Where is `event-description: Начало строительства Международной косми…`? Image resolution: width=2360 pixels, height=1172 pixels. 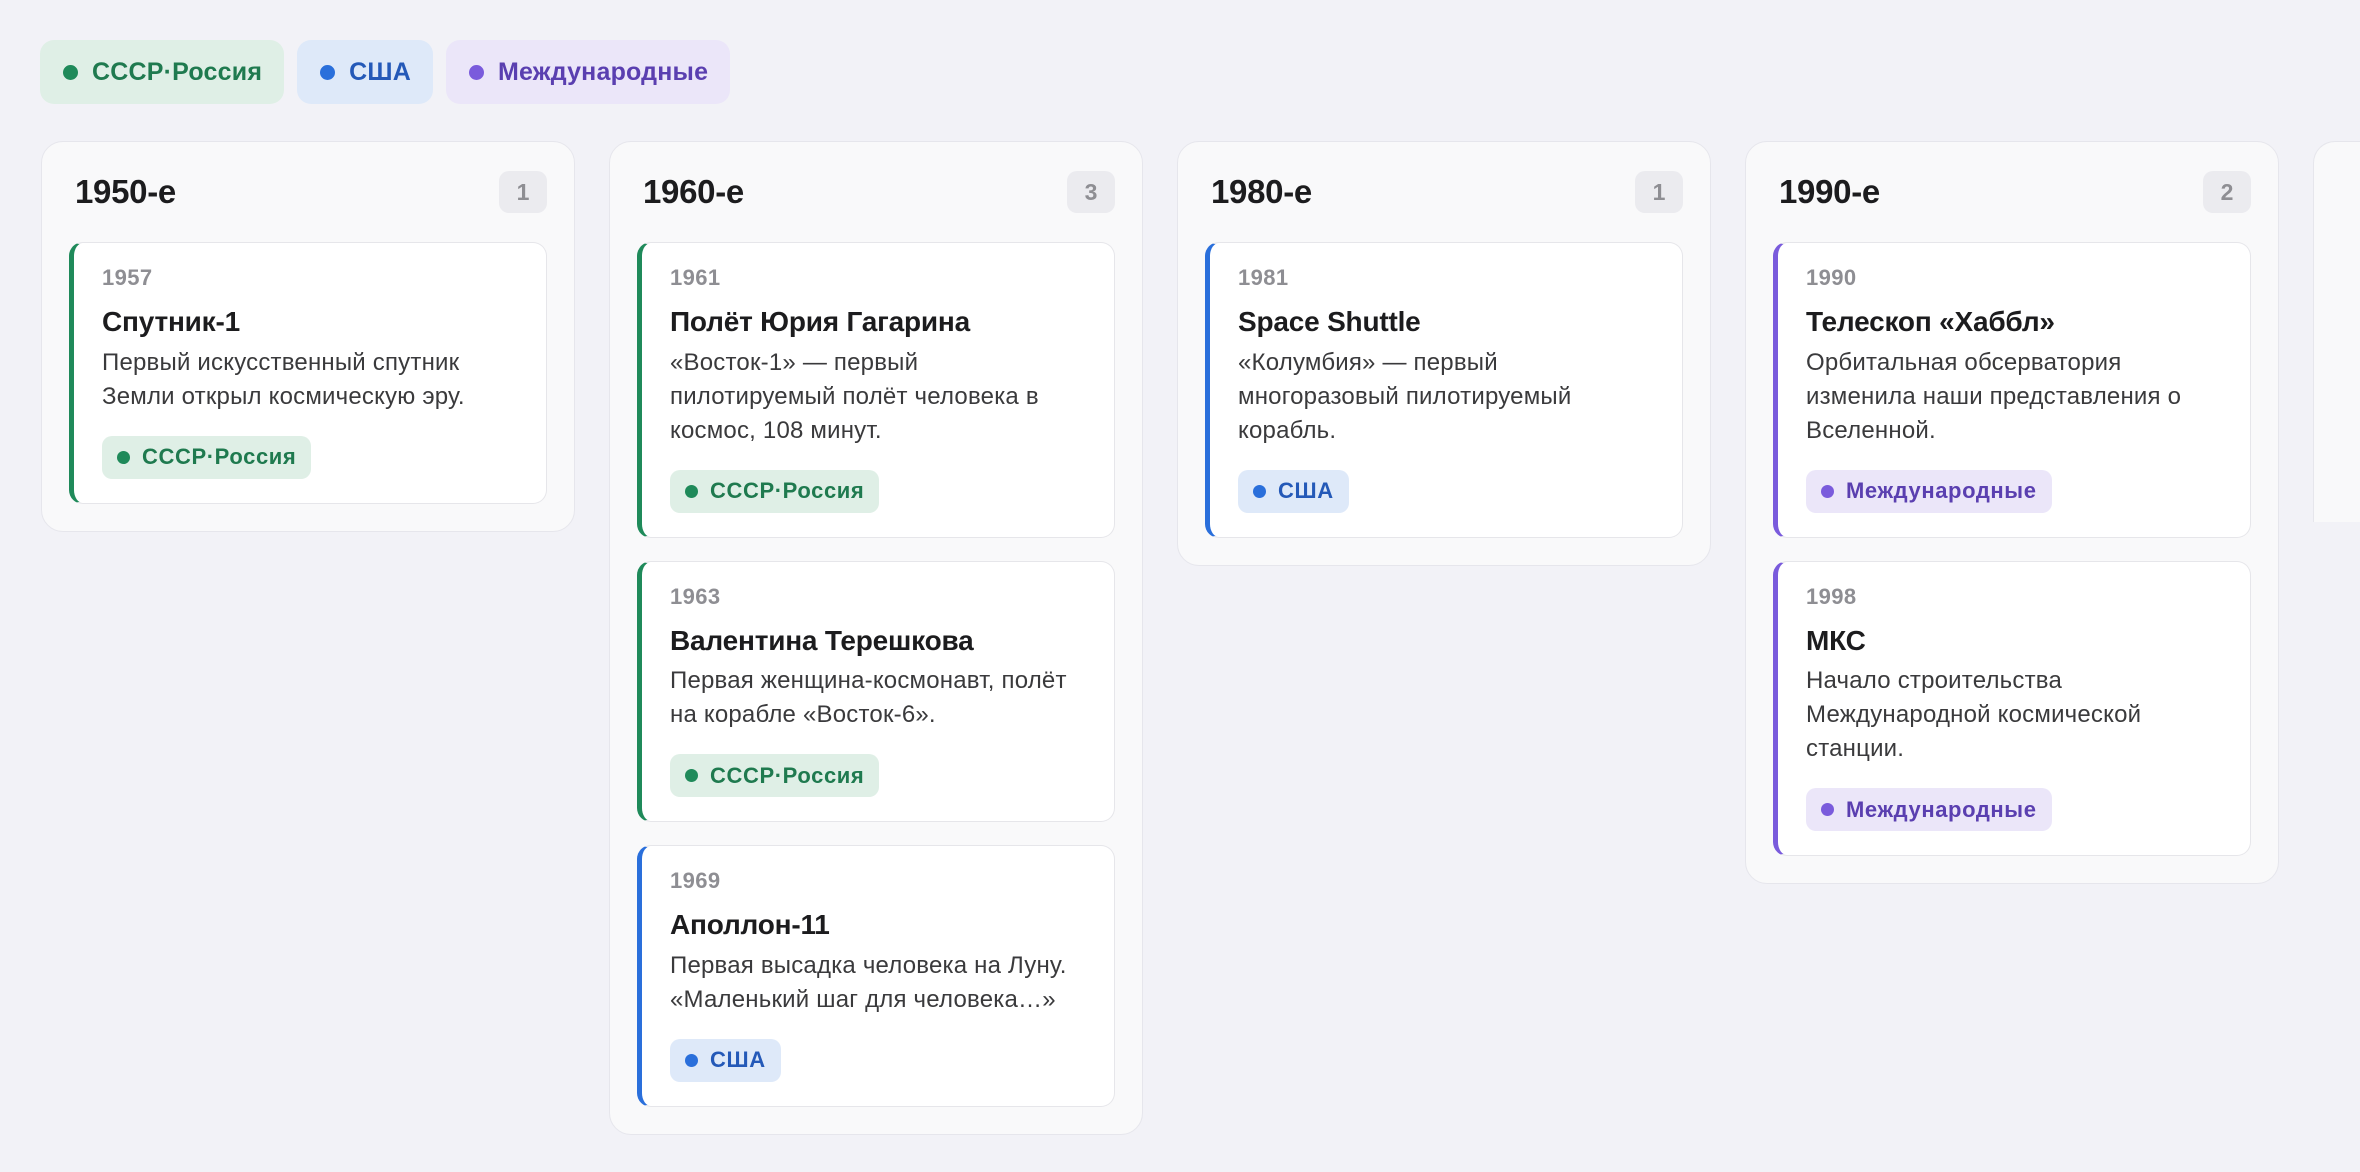
event-description: Начало строительства Международной косми… is located at coordinates (1974, 715).